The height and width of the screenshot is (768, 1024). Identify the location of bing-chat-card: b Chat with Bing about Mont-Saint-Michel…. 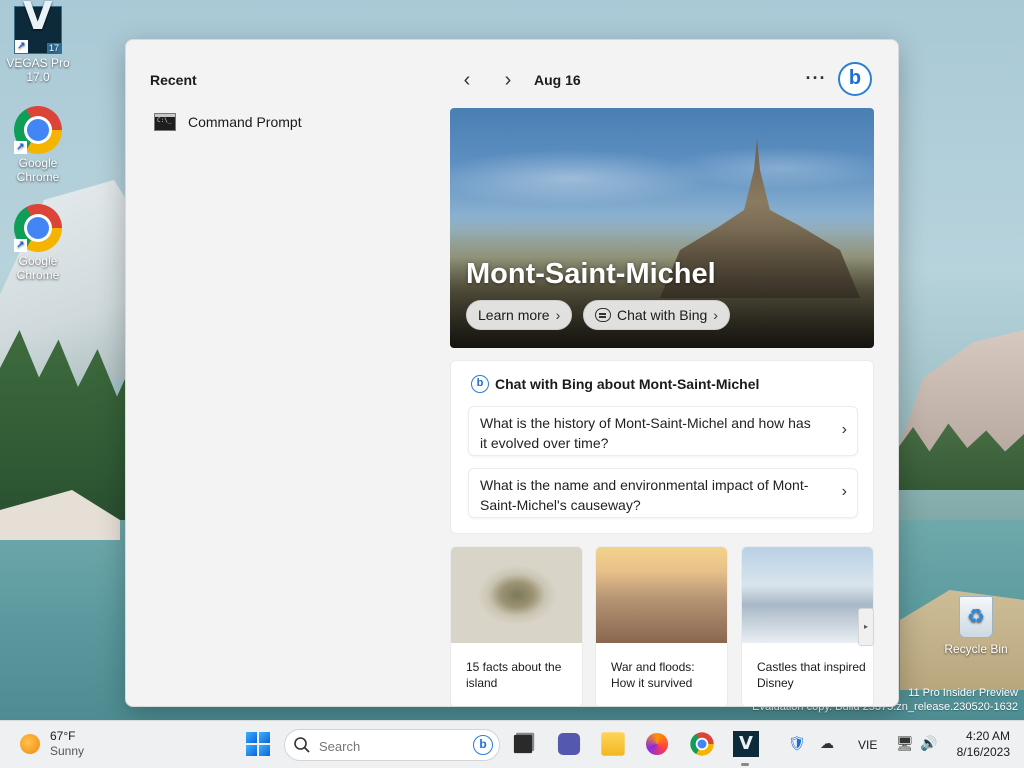
(662, 447).